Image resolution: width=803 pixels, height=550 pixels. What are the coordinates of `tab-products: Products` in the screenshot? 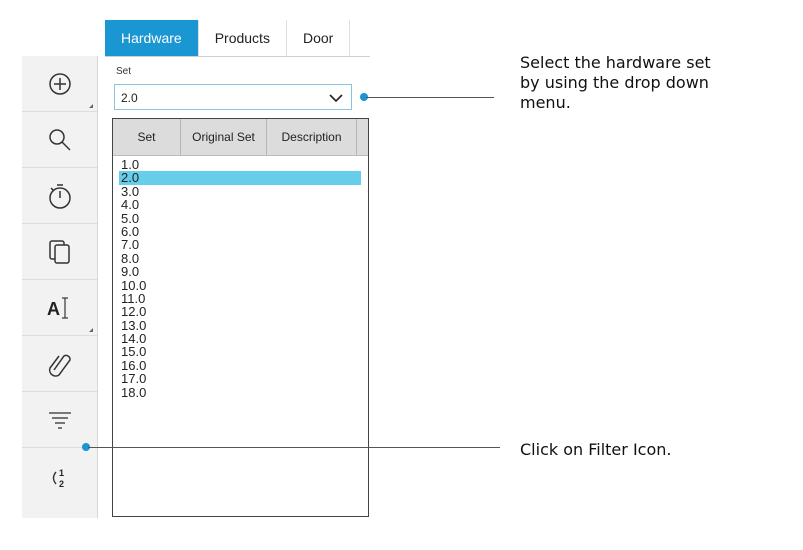 It's located at (242, 38).